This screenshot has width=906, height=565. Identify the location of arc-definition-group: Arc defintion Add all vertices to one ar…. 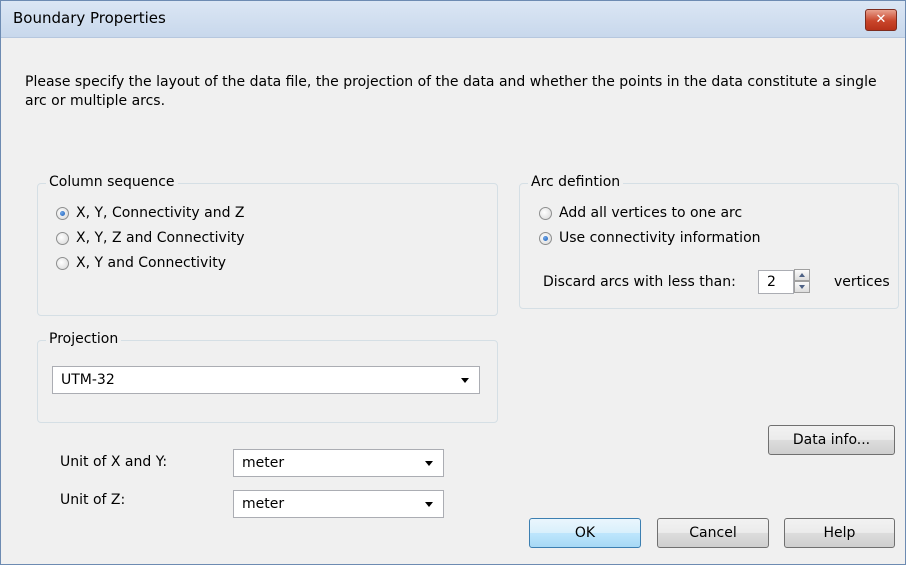
(709, 241).